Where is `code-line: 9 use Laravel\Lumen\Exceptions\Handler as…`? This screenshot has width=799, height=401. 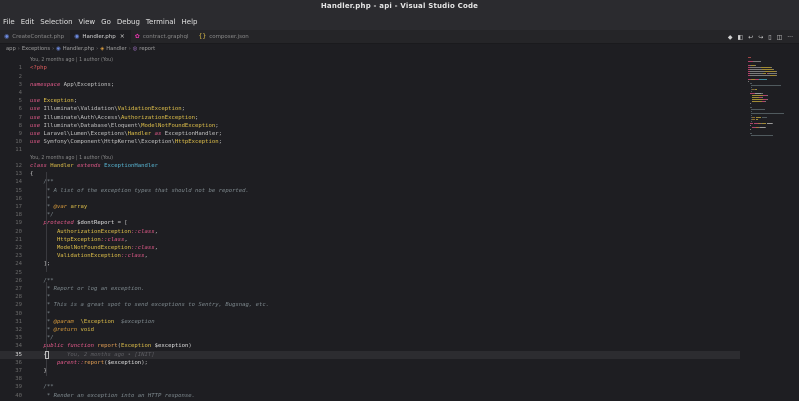 code-line: 9 use Laravel\Lumen\Exceptions\Handler as… is located at coordinates (370, 134).